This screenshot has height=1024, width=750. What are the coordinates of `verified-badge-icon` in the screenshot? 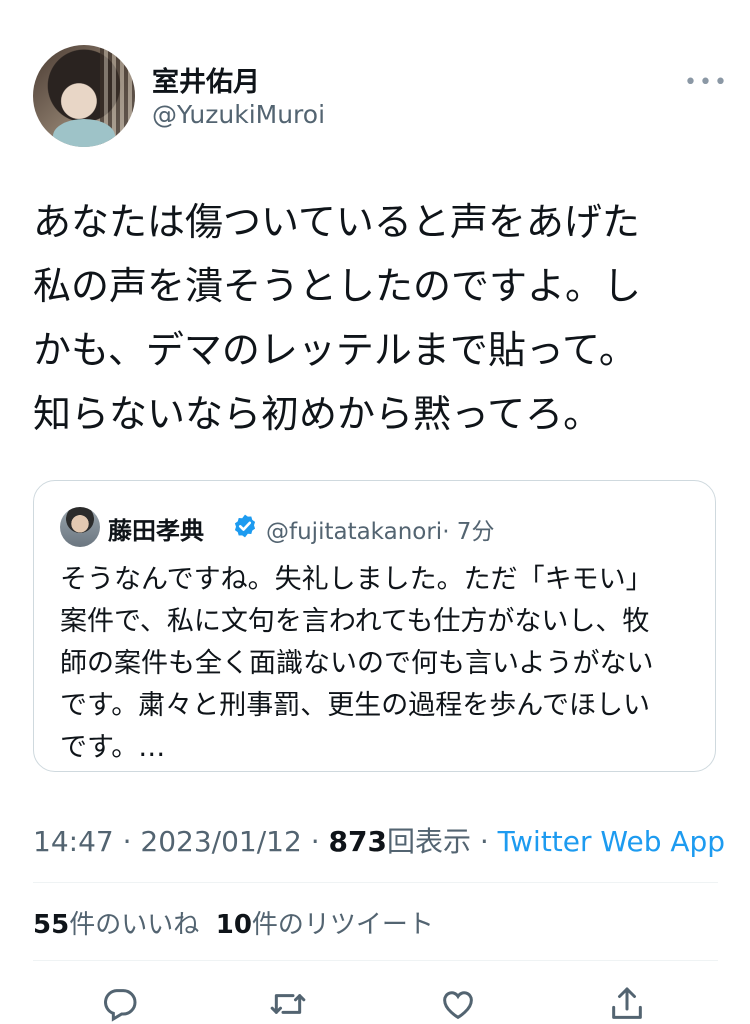 It's located at (245, 526).